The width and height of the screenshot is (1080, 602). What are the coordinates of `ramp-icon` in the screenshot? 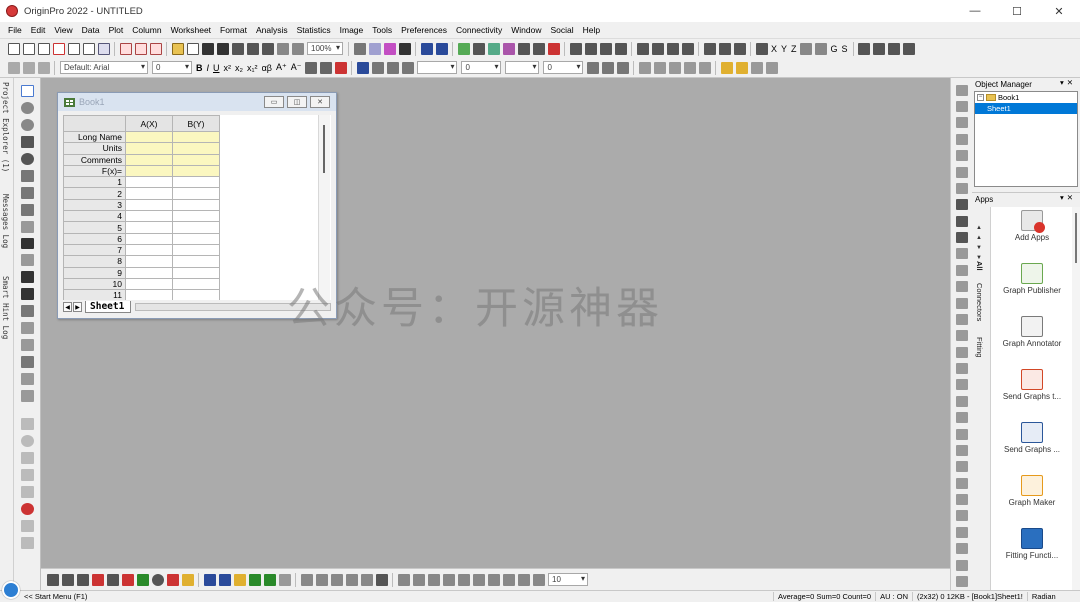 It's located at (961, 156).